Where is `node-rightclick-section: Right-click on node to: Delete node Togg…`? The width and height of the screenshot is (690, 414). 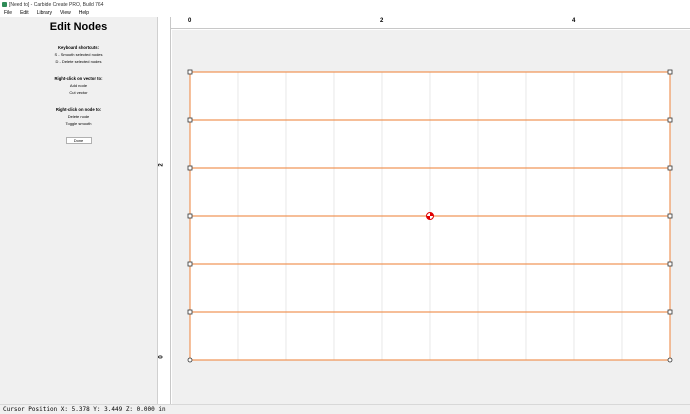
node-rightclick-section: Right-click on node to: Delete node Togg… is located at coordinates (78, 117).